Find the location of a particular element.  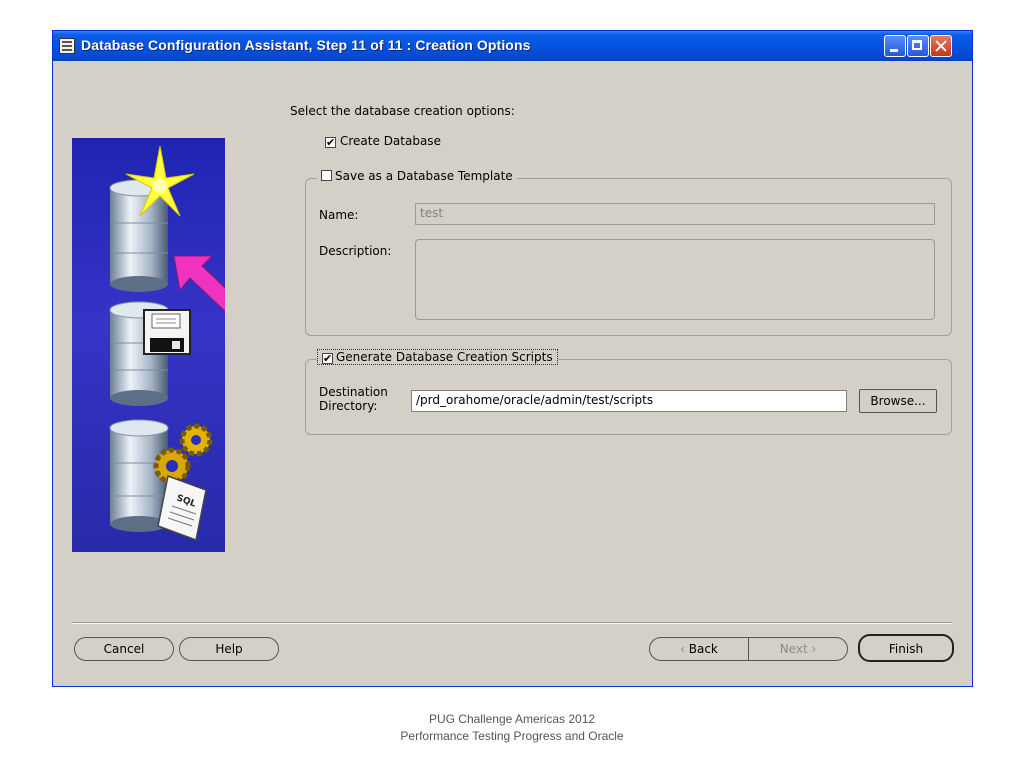

database-cylinder-icon is located at coordinates (139, 475).